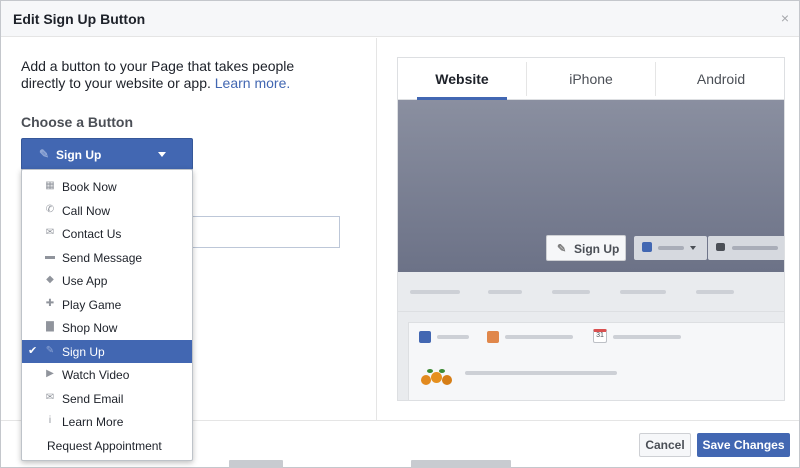 The height and width of the screenshot is (468, 800). I want to click on thumbs-up-icon, so click(647, 247).